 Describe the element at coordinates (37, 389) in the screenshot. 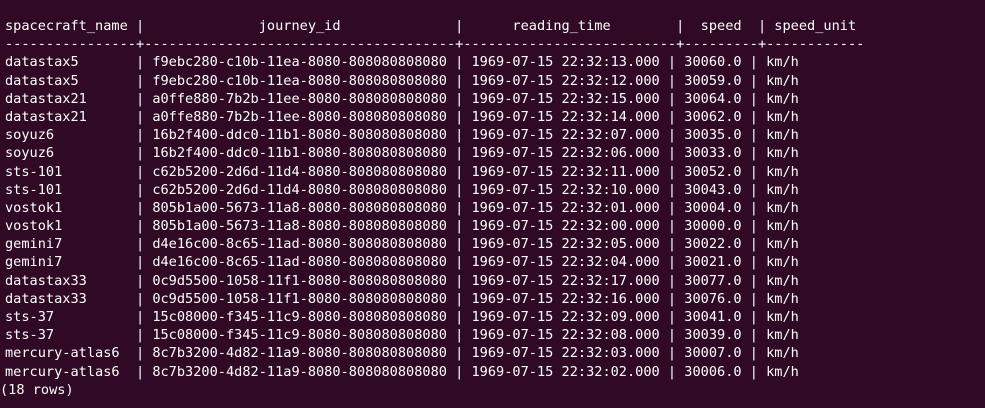

I see `row-count: (18 rows)` at that location.